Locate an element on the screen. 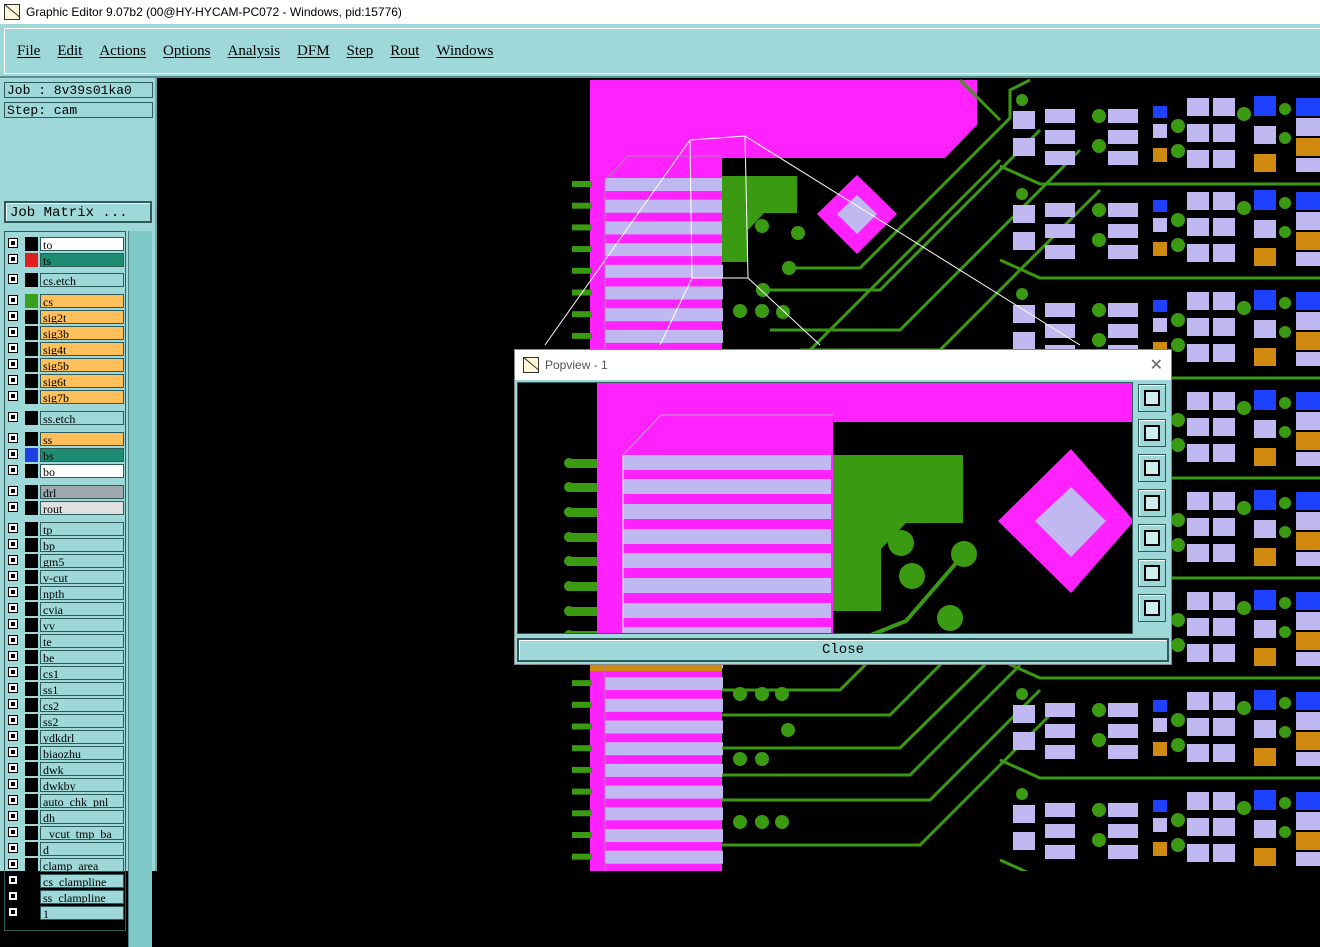  layer-name: te is located at coordinates (82, 641).